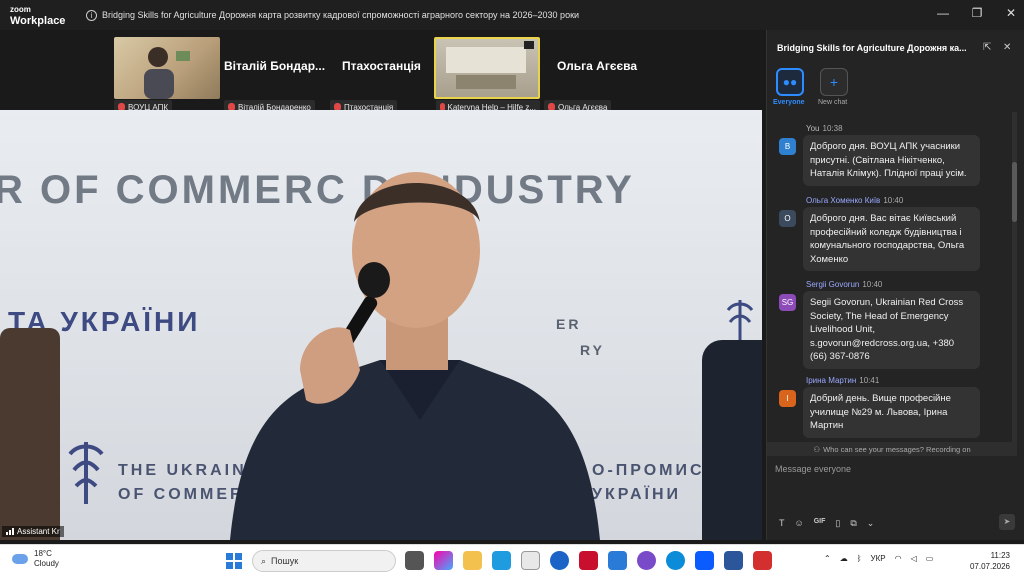 This screenshot has height=576, width=1024. What do you see at coordinates (414, 560) in the screenshot?
I see `task-view-icon` at bounding box center [414, 560].